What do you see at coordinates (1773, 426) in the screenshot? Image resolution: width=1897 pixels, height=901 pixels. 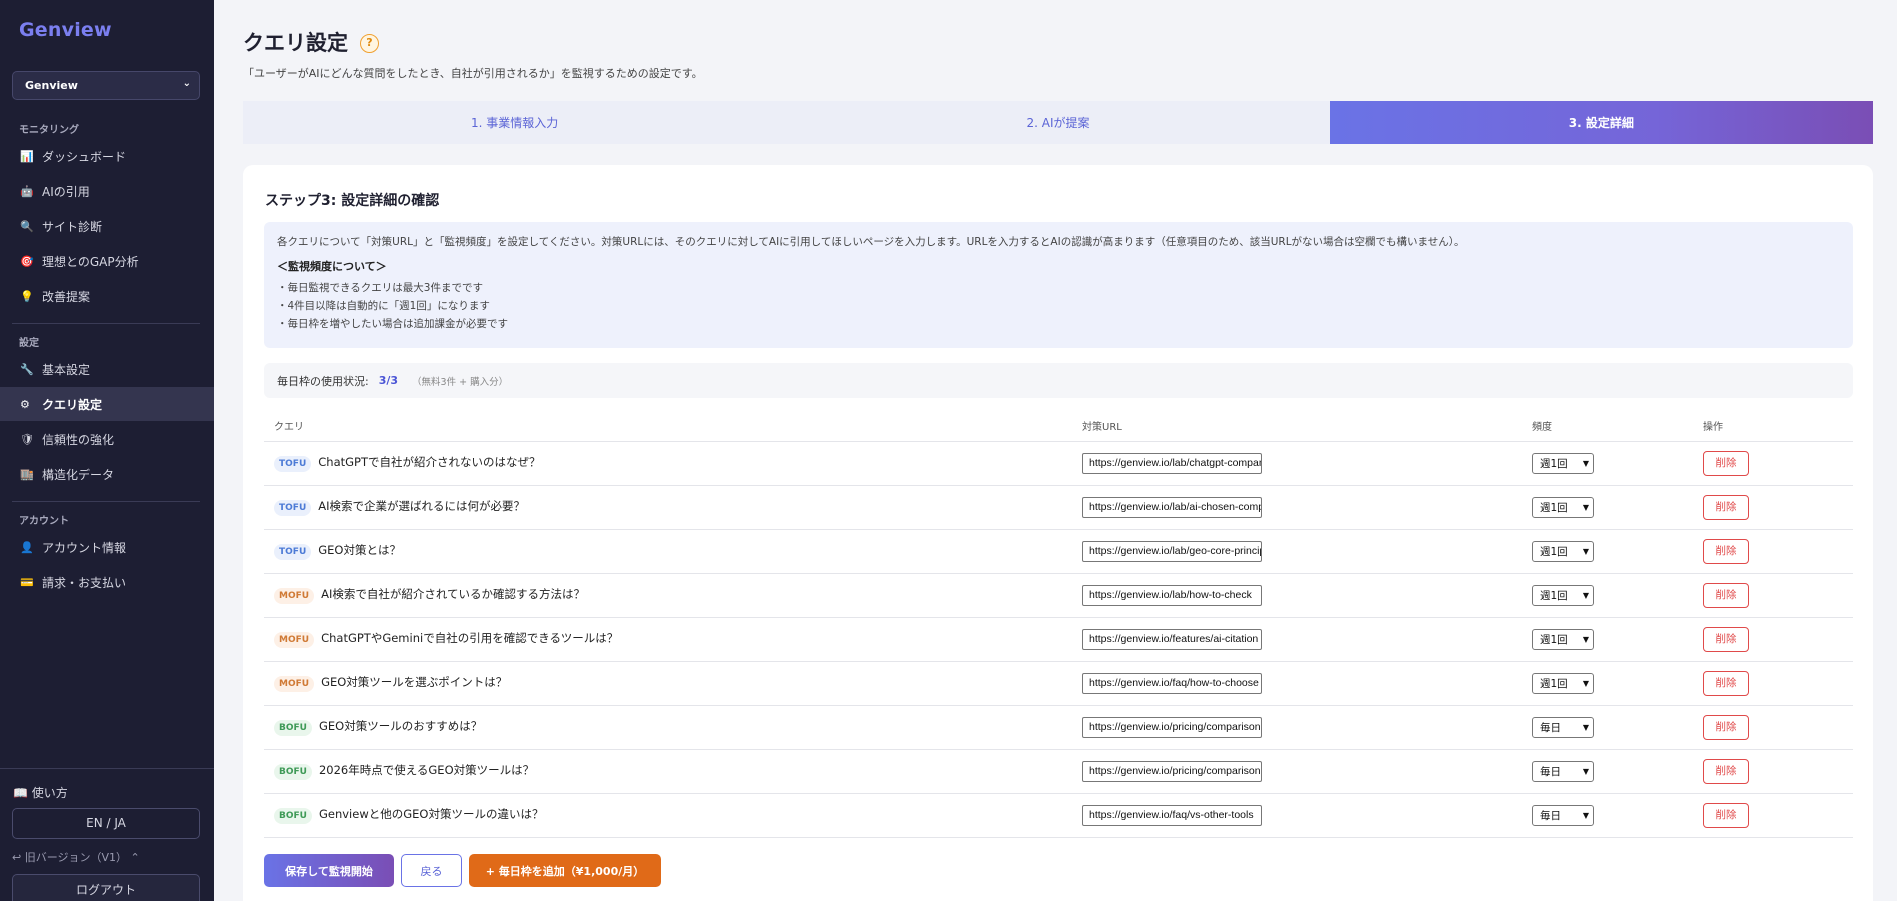 I see `column-header-action: 操作` at bounding box center [1773, 426].